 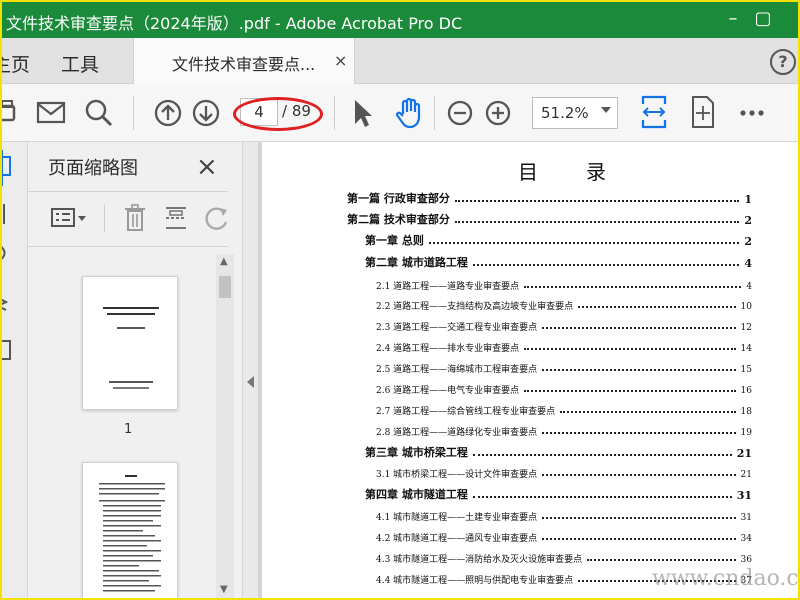 What do you see at coordinates (168, 113) in the screenshot?
I see `page-up-icon` at bounding box center [168, 113].